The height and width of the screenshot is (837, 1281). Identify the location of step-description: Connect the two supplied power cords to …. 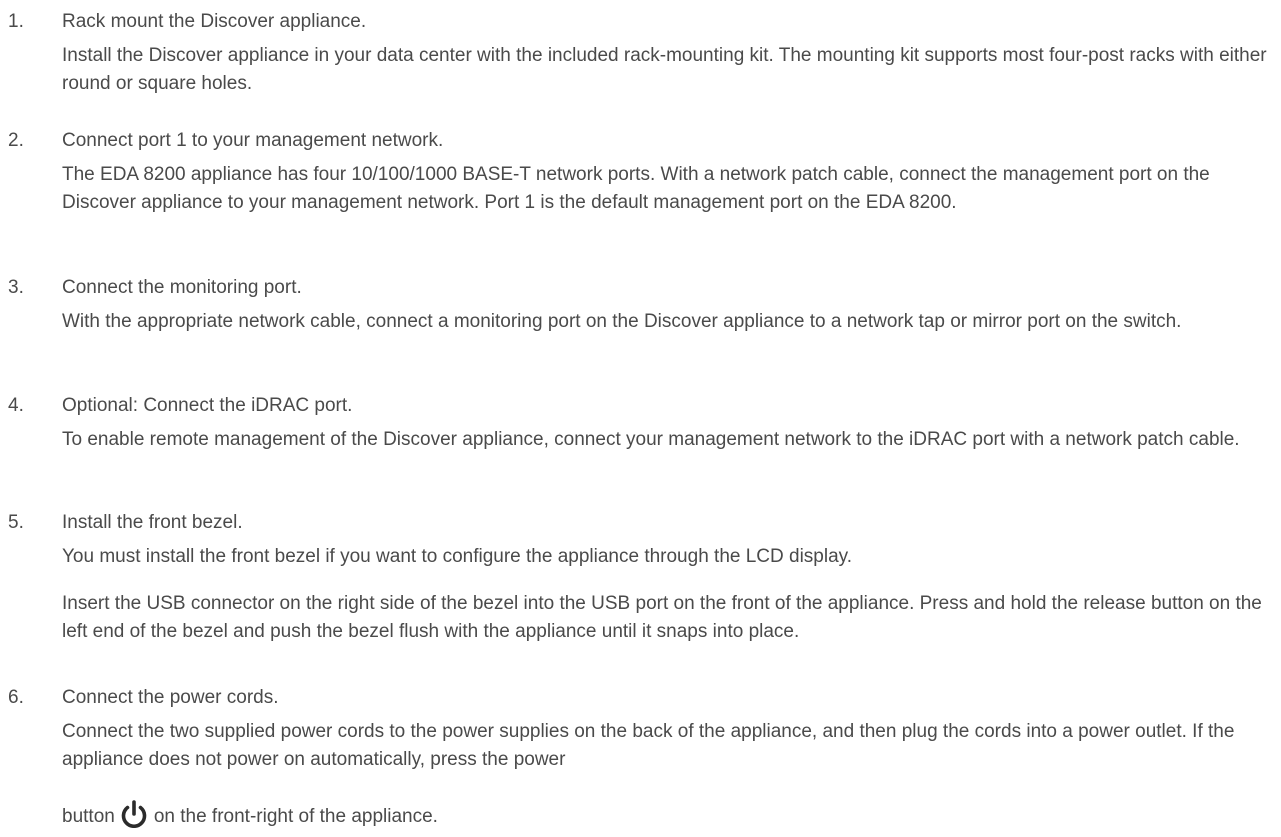
(648, 745).